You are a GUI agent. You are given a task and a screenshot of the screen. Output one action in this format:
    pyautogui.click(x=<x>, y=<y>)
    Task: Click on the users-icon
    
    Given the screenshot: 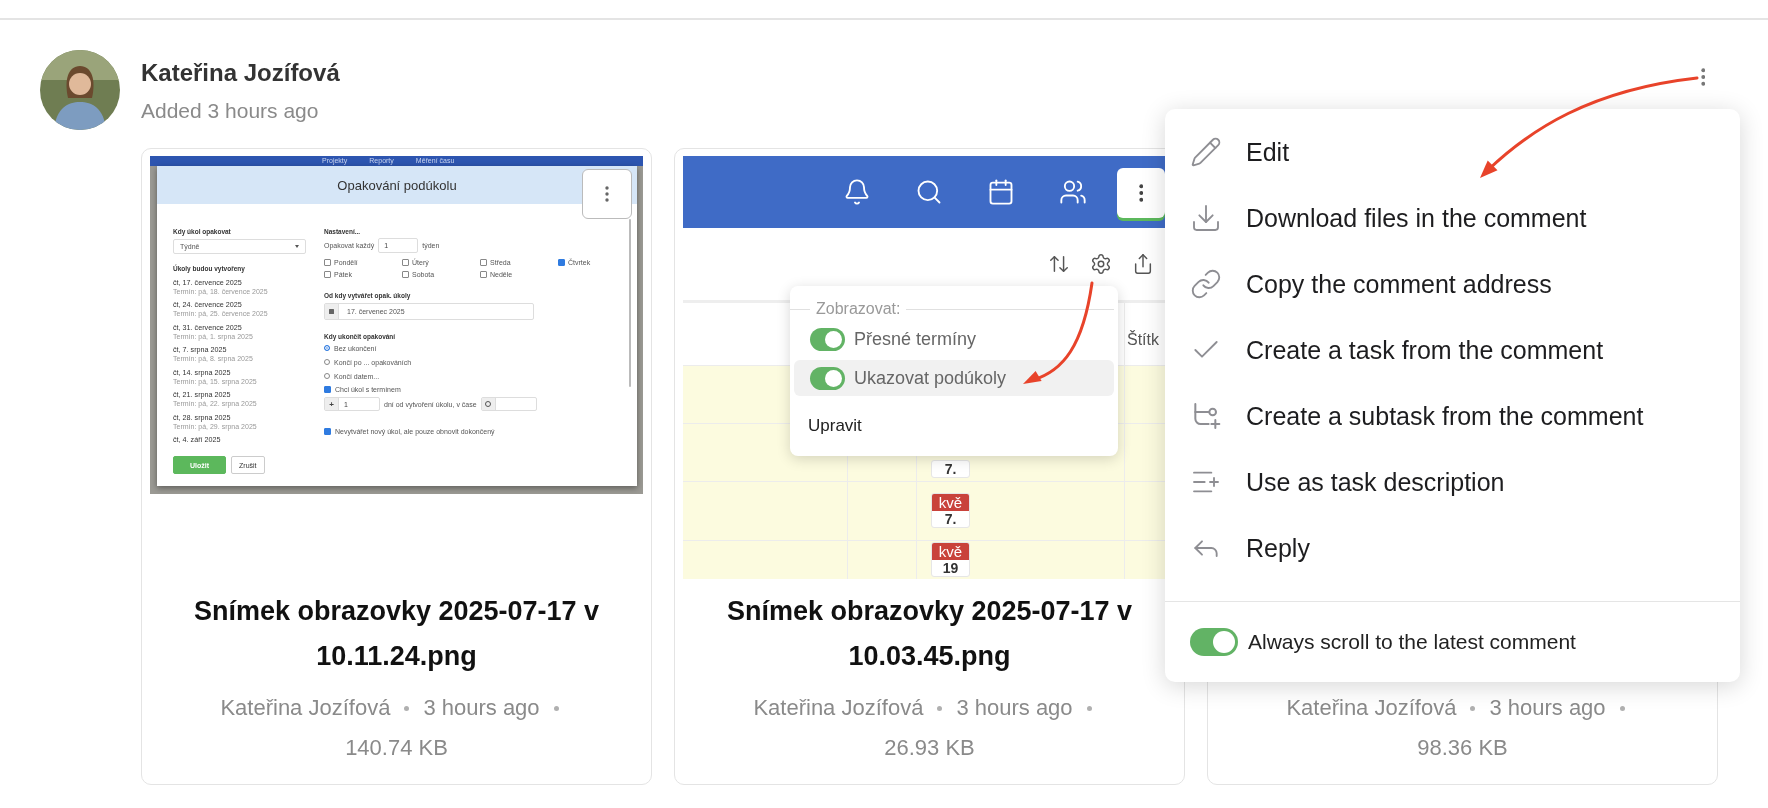 What is the action you would take?
    pyautogui.click(x=1073, y=192)
    